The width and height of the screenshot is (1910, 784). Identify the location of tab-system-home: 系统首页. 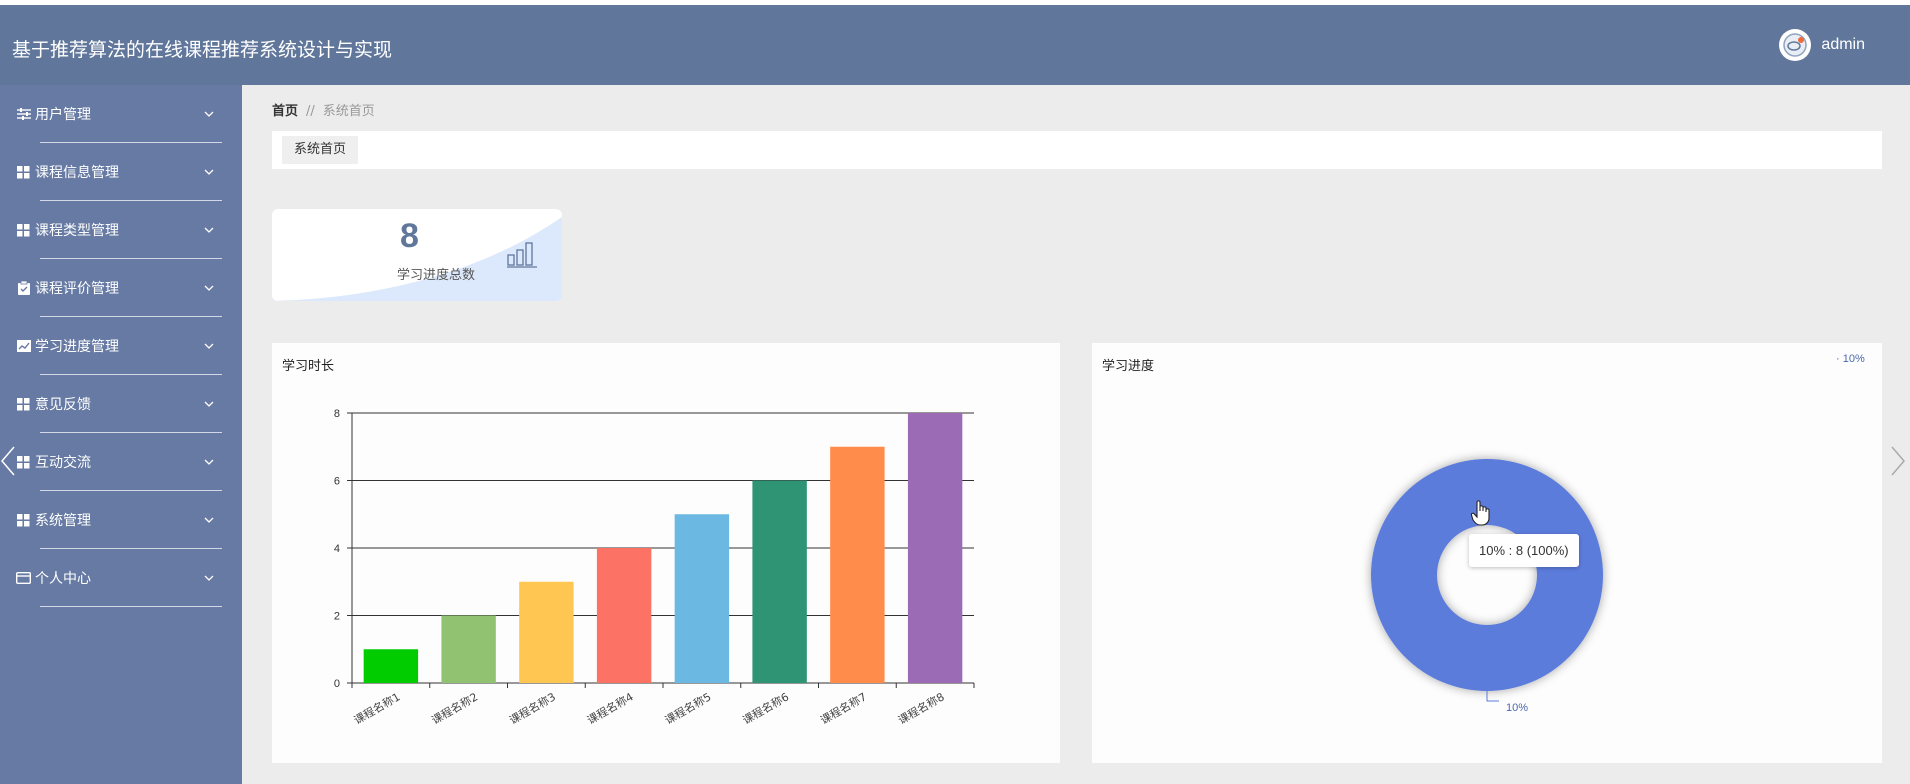
(320, 150).